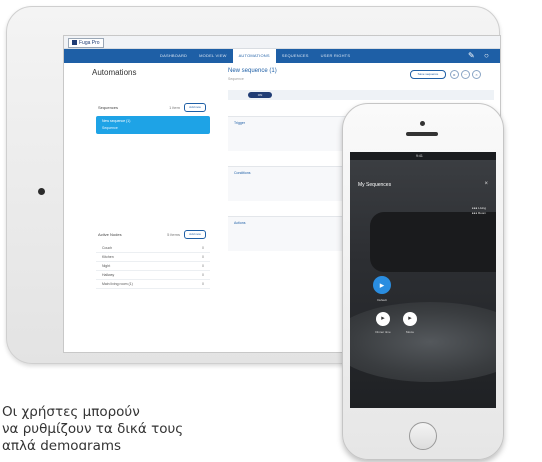 The width and height of the screenshot is (542, 462). What do you see at coordinates (361, 95) in the screenshot?
I see `toggle-row: ON` at bounding box center [361, 95].